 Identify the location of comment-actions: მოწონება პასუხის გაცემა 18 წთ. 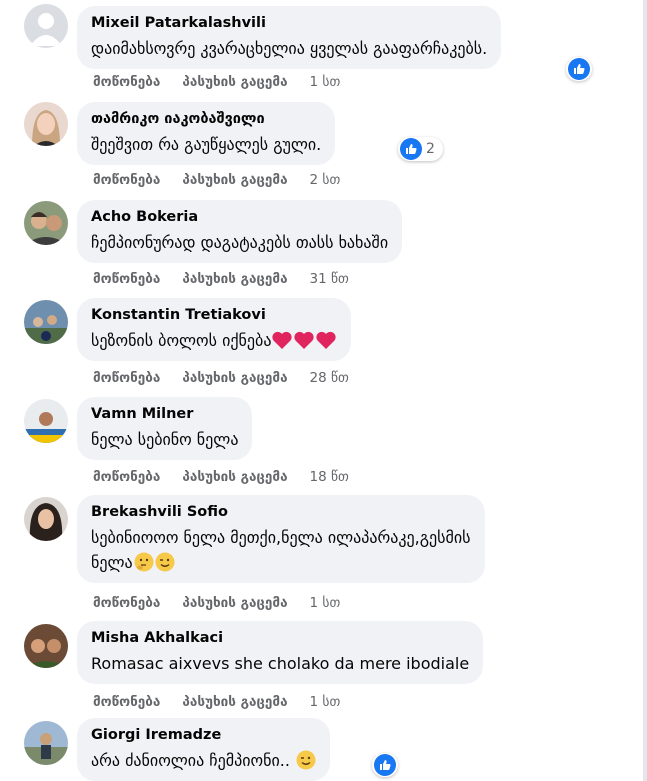
(221, 478).